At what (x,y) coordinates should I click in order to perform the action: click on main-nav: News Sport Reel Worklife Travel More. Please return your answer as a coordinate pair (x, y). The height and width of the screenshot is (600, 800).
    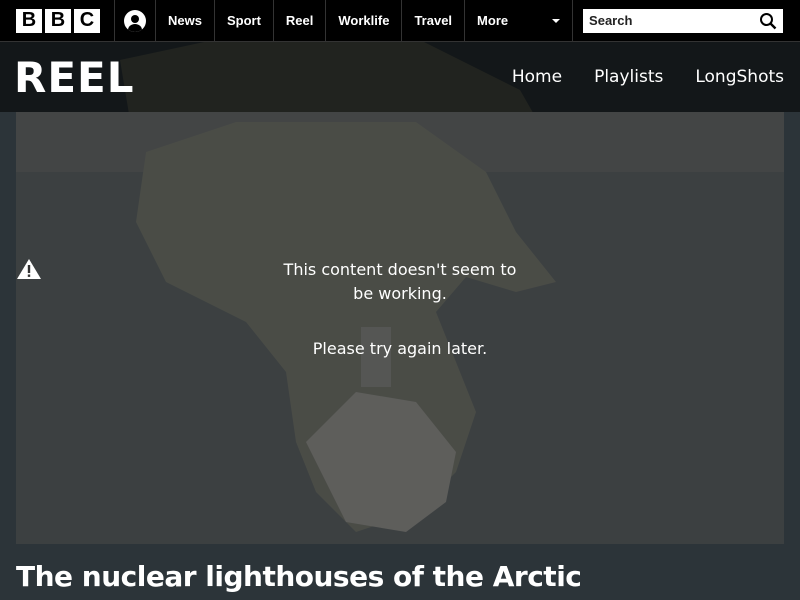
    Looking at the image, I should click on (365, 20).